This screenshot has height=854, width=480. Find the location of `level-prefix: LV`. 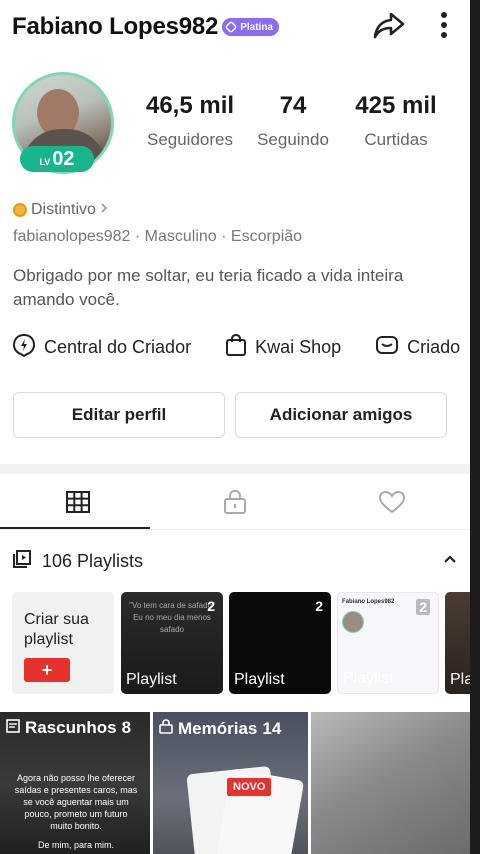

level-prefix: LV is located at coordinates (45, 162).